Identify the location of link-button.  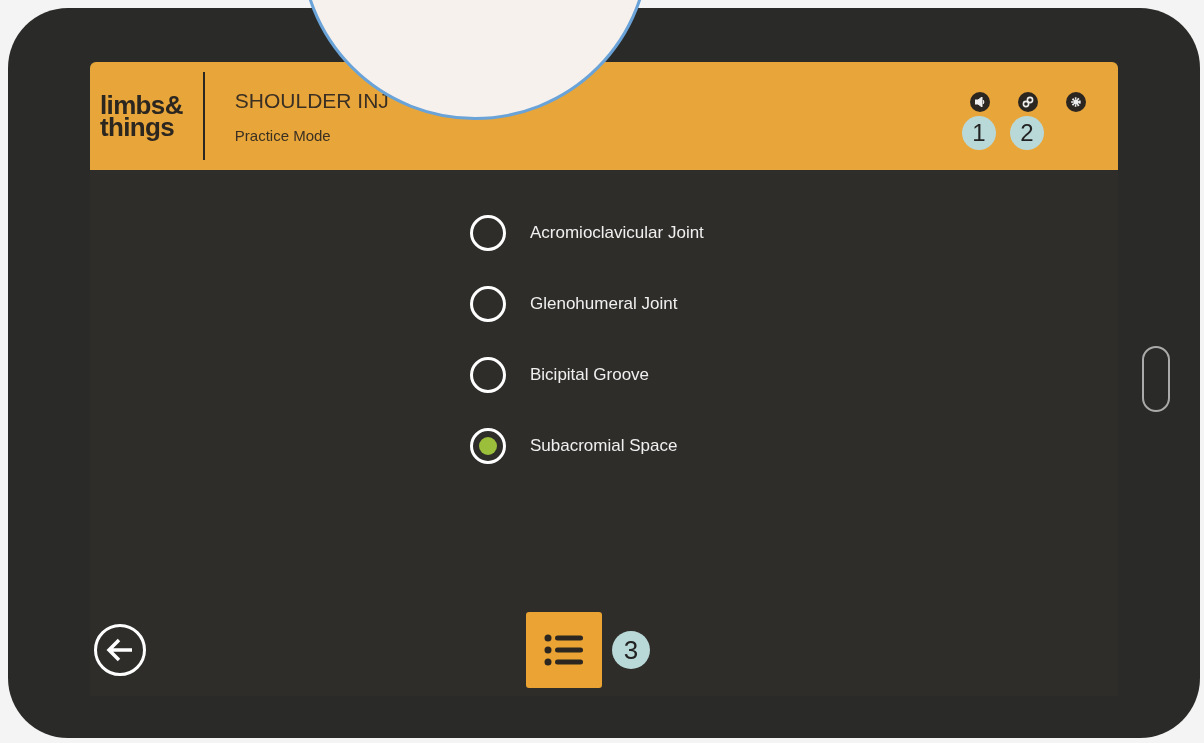
(1028, 102).